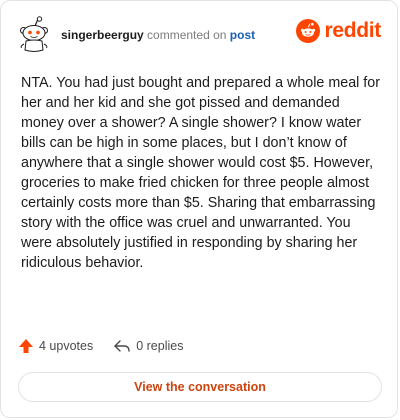 The width and height of the screenshot is (400, 420). What do you see at coordinates (242, 35) in the screenshot?
I see `post-link: post` at bounding box center [242, 35].